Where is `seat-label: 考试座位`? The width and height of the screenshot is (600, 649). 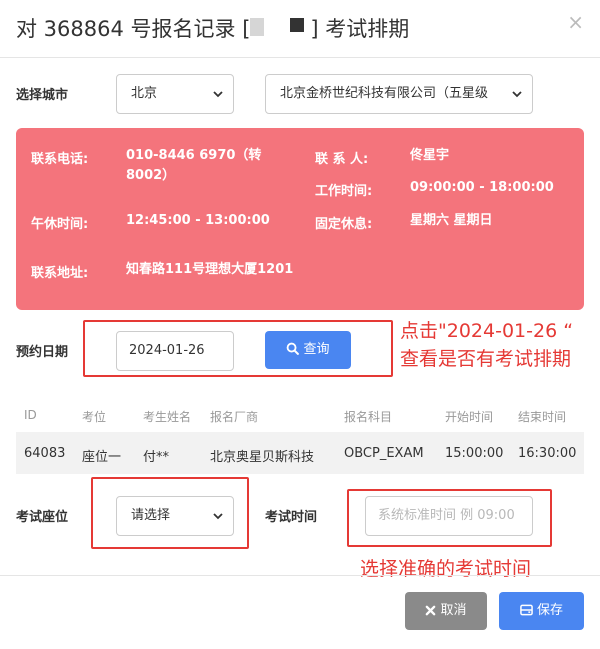 seat-label: 考试座位 is located at coordinates (42, 517).